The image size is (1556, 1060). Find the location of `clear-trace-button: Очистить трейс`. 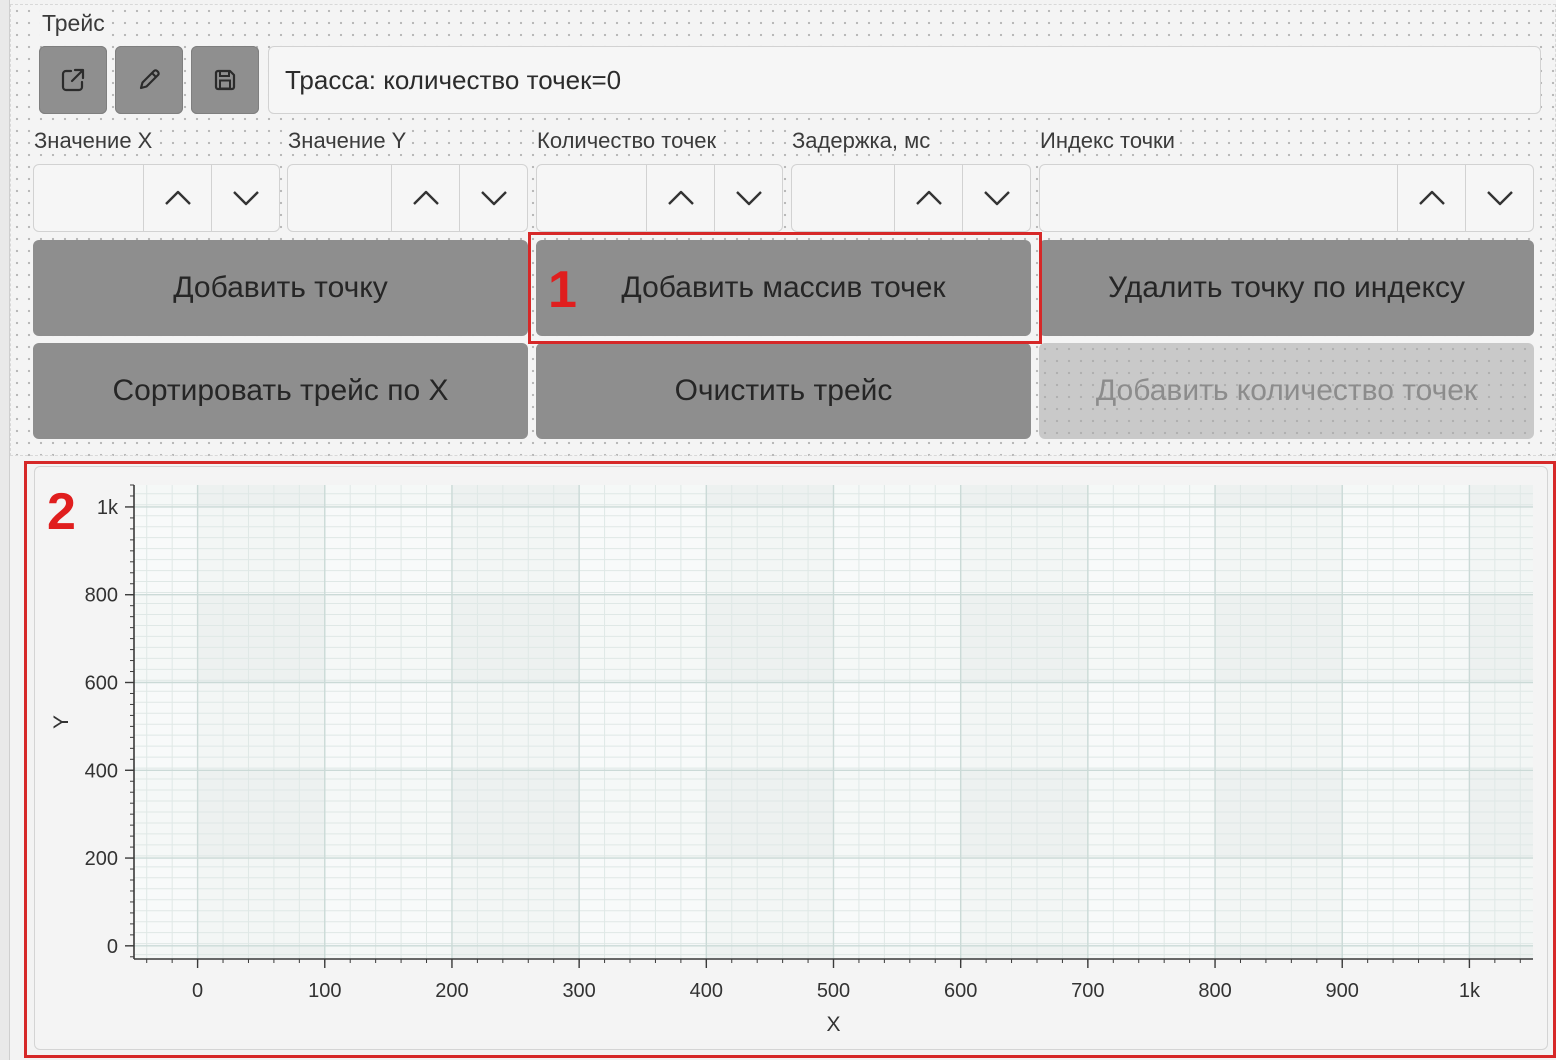

clear-trace-button: Очистить трейс is located at coordinates (783, 391).